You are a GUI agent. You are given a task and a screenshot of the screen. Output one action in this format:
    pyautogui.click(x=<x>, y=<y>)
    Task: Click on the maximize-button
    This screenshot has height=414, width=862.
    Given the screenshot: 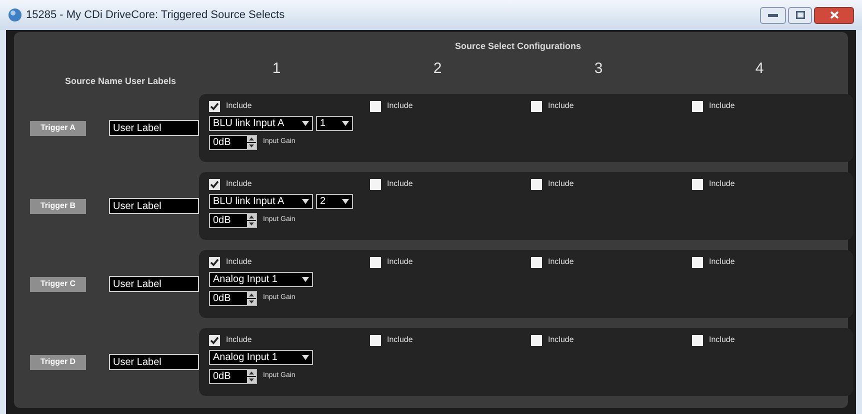 What is the action you would take?
    pyautogui.click(x=800, y=15)
    